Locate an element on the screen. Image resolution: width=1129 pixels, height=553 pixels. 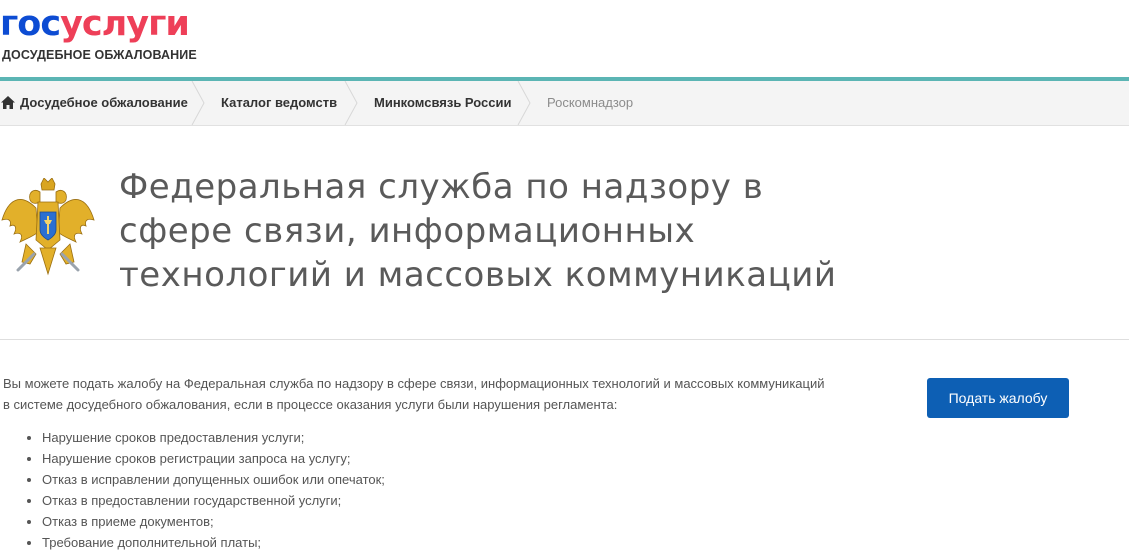
list-item: Отказ в приеме документов; is located at coordinates (213, 521).